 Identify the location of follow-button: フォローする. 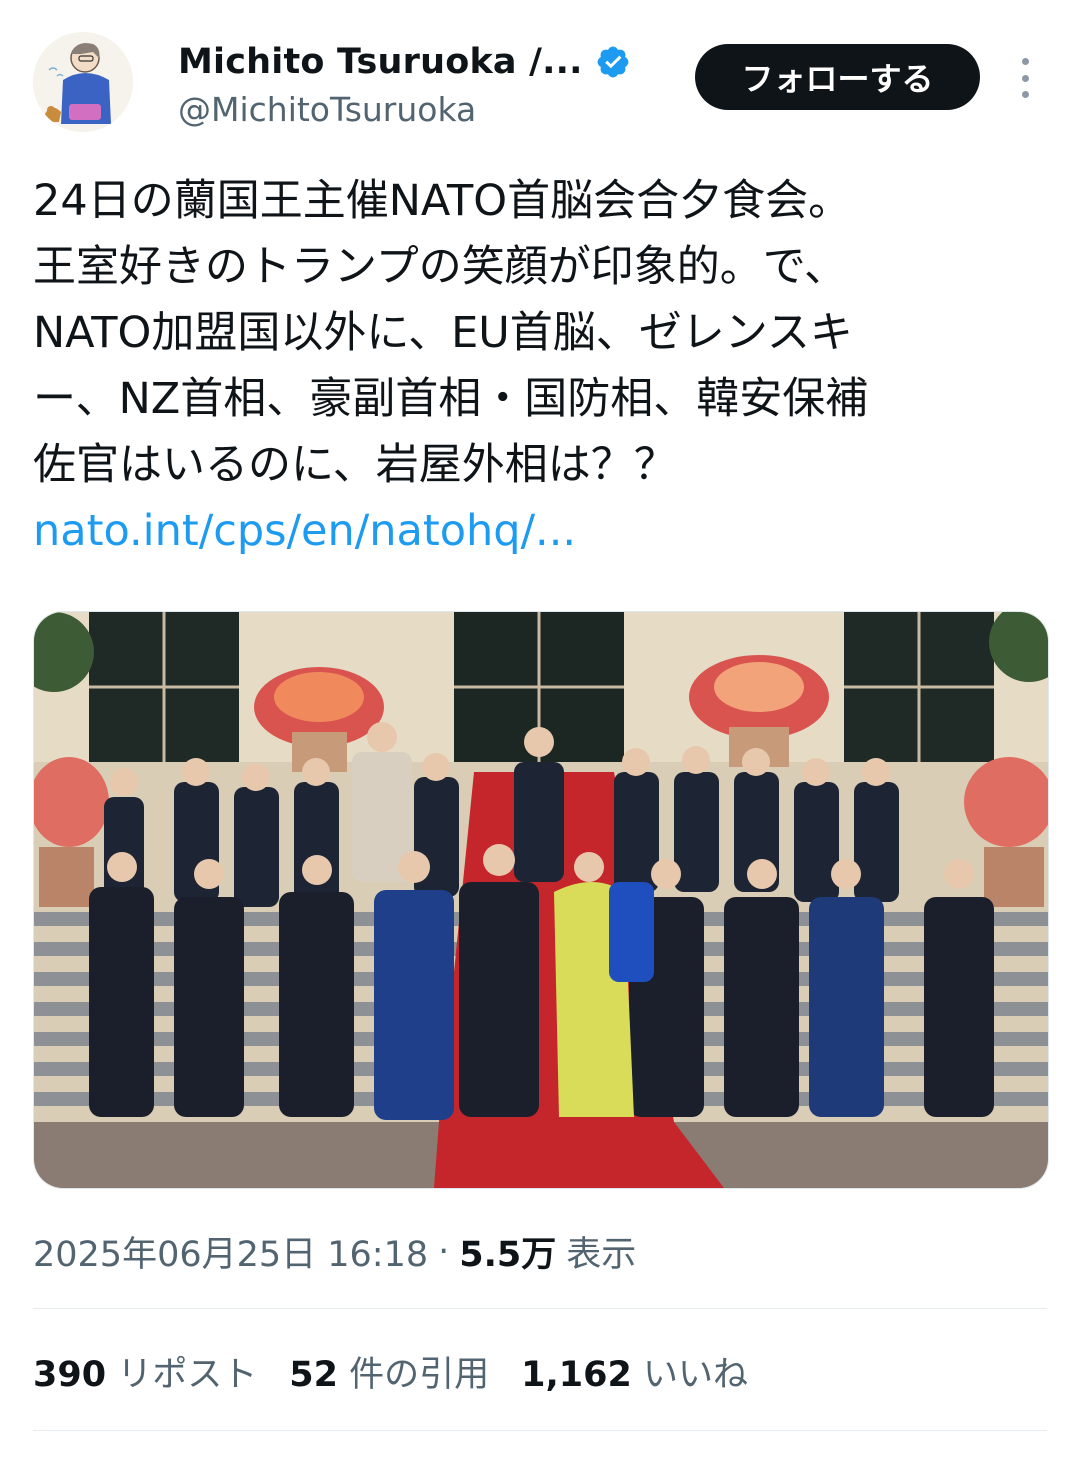
(837, 77).